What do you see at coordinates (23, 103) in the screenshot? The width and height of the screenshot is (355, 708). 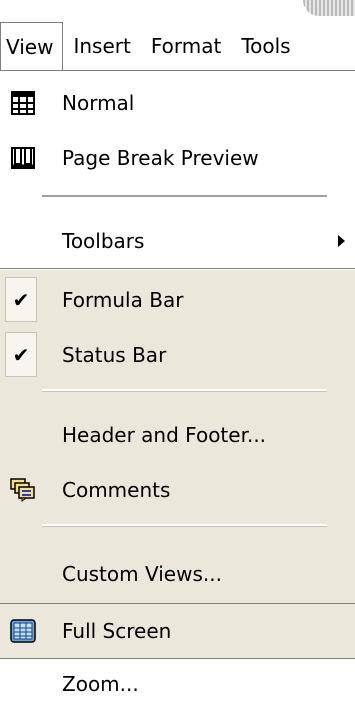 I see `normal-view-icon` at bounding box center [23, 103].